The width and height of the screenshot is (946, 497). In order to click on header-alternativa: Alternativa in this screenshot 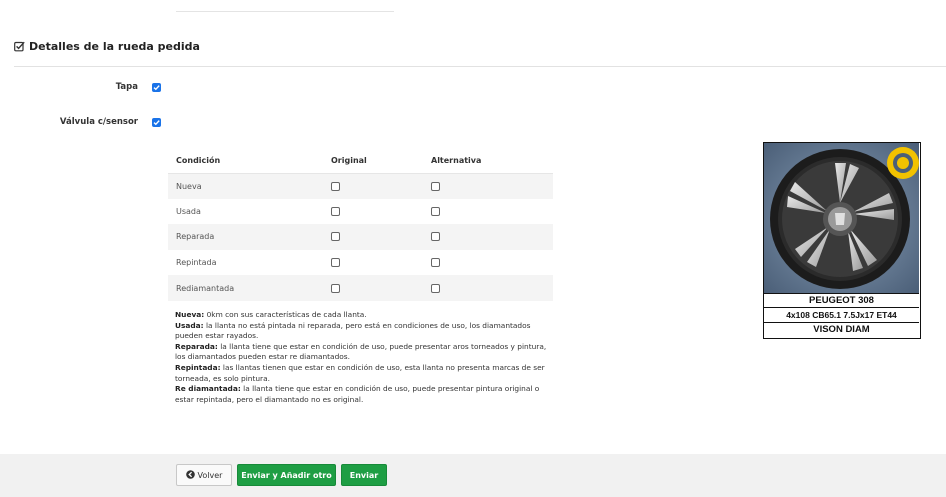, I will do `click(492, 161)`.